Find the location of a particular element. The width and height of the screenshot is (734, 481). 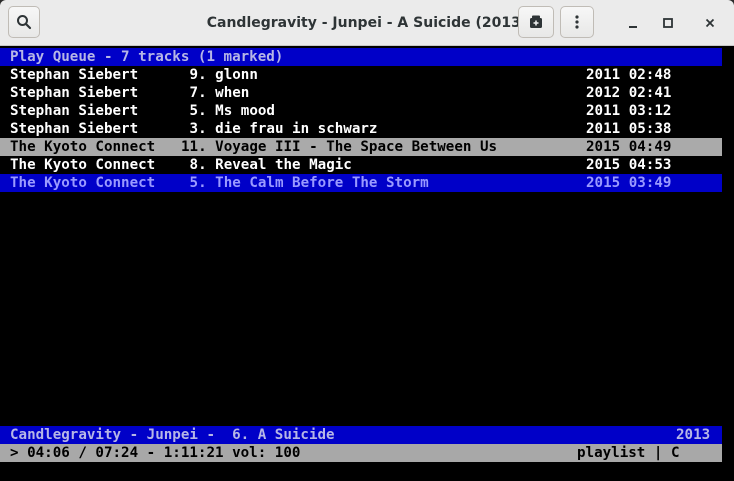

track-year-duration: 2012 02:41 is located at coordinates (629, 93).